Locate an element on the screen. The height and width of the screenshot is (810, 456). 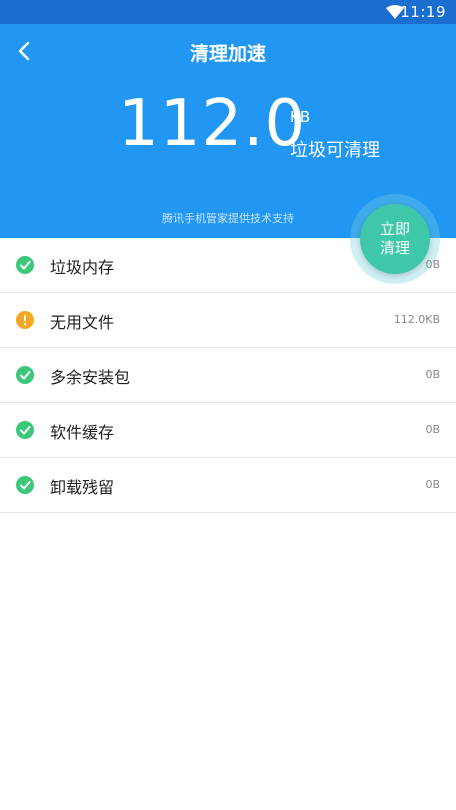
status-time: 11:19 is located at coordinates (423, 12).